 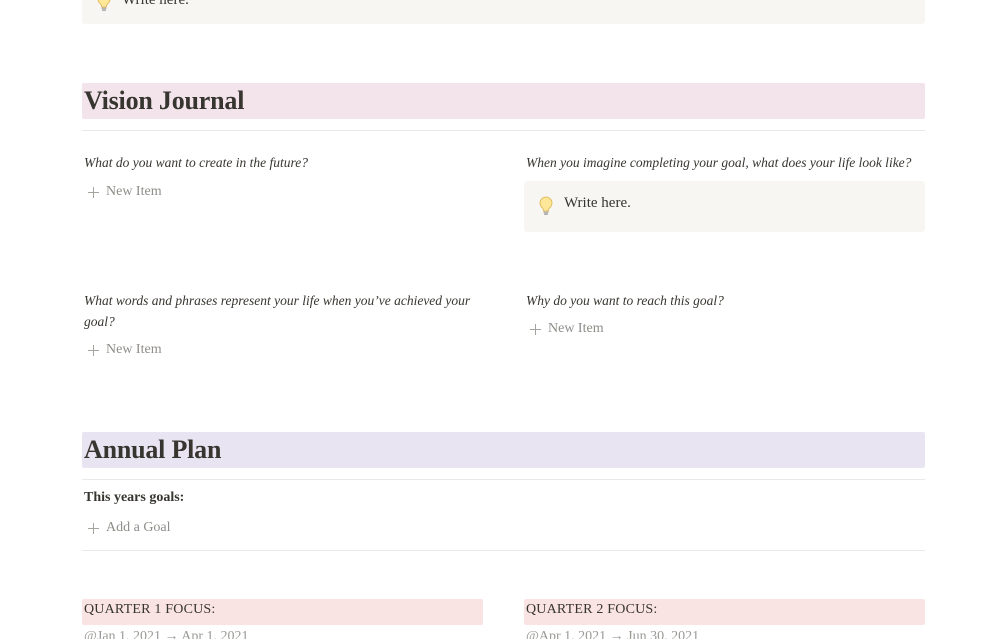 I want to click on new-item-button-future: New Item, so click(x=122, y=192).